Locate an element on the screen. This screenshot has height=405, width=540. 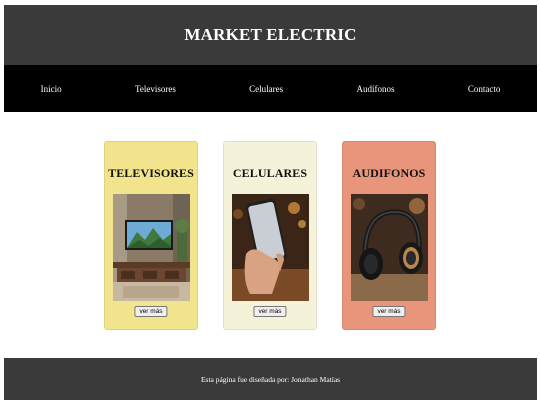
phone-photo is located at coordinates (270, 247).